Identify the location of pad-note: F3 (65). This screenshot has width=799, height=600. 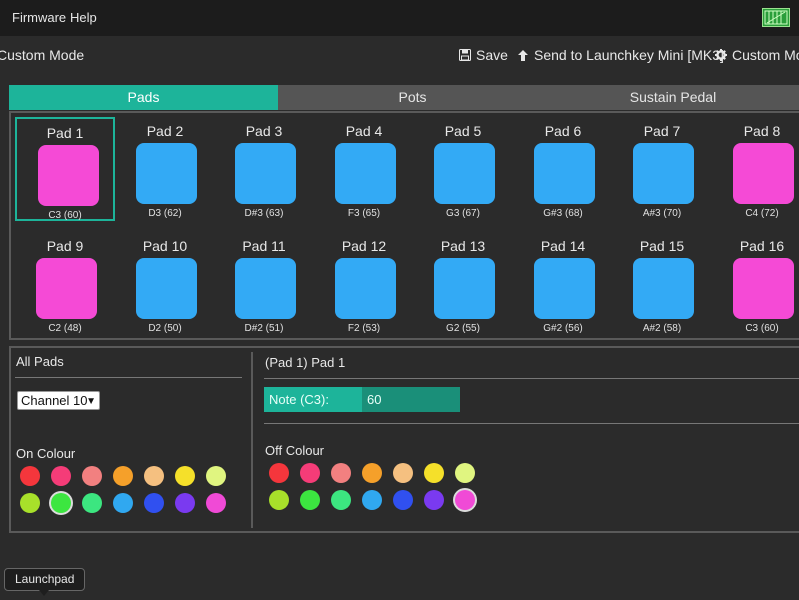
(364, 213).